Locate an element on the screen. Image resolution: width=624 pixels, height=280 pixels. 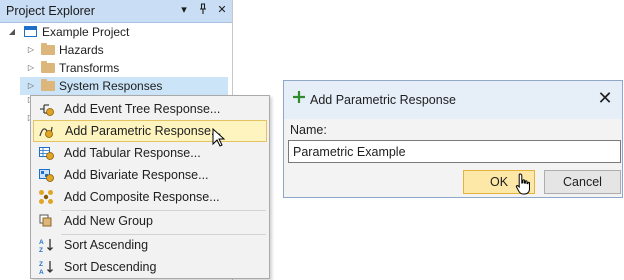
dialog-title: Add Parametric Response is located at coordinates (383, 100).